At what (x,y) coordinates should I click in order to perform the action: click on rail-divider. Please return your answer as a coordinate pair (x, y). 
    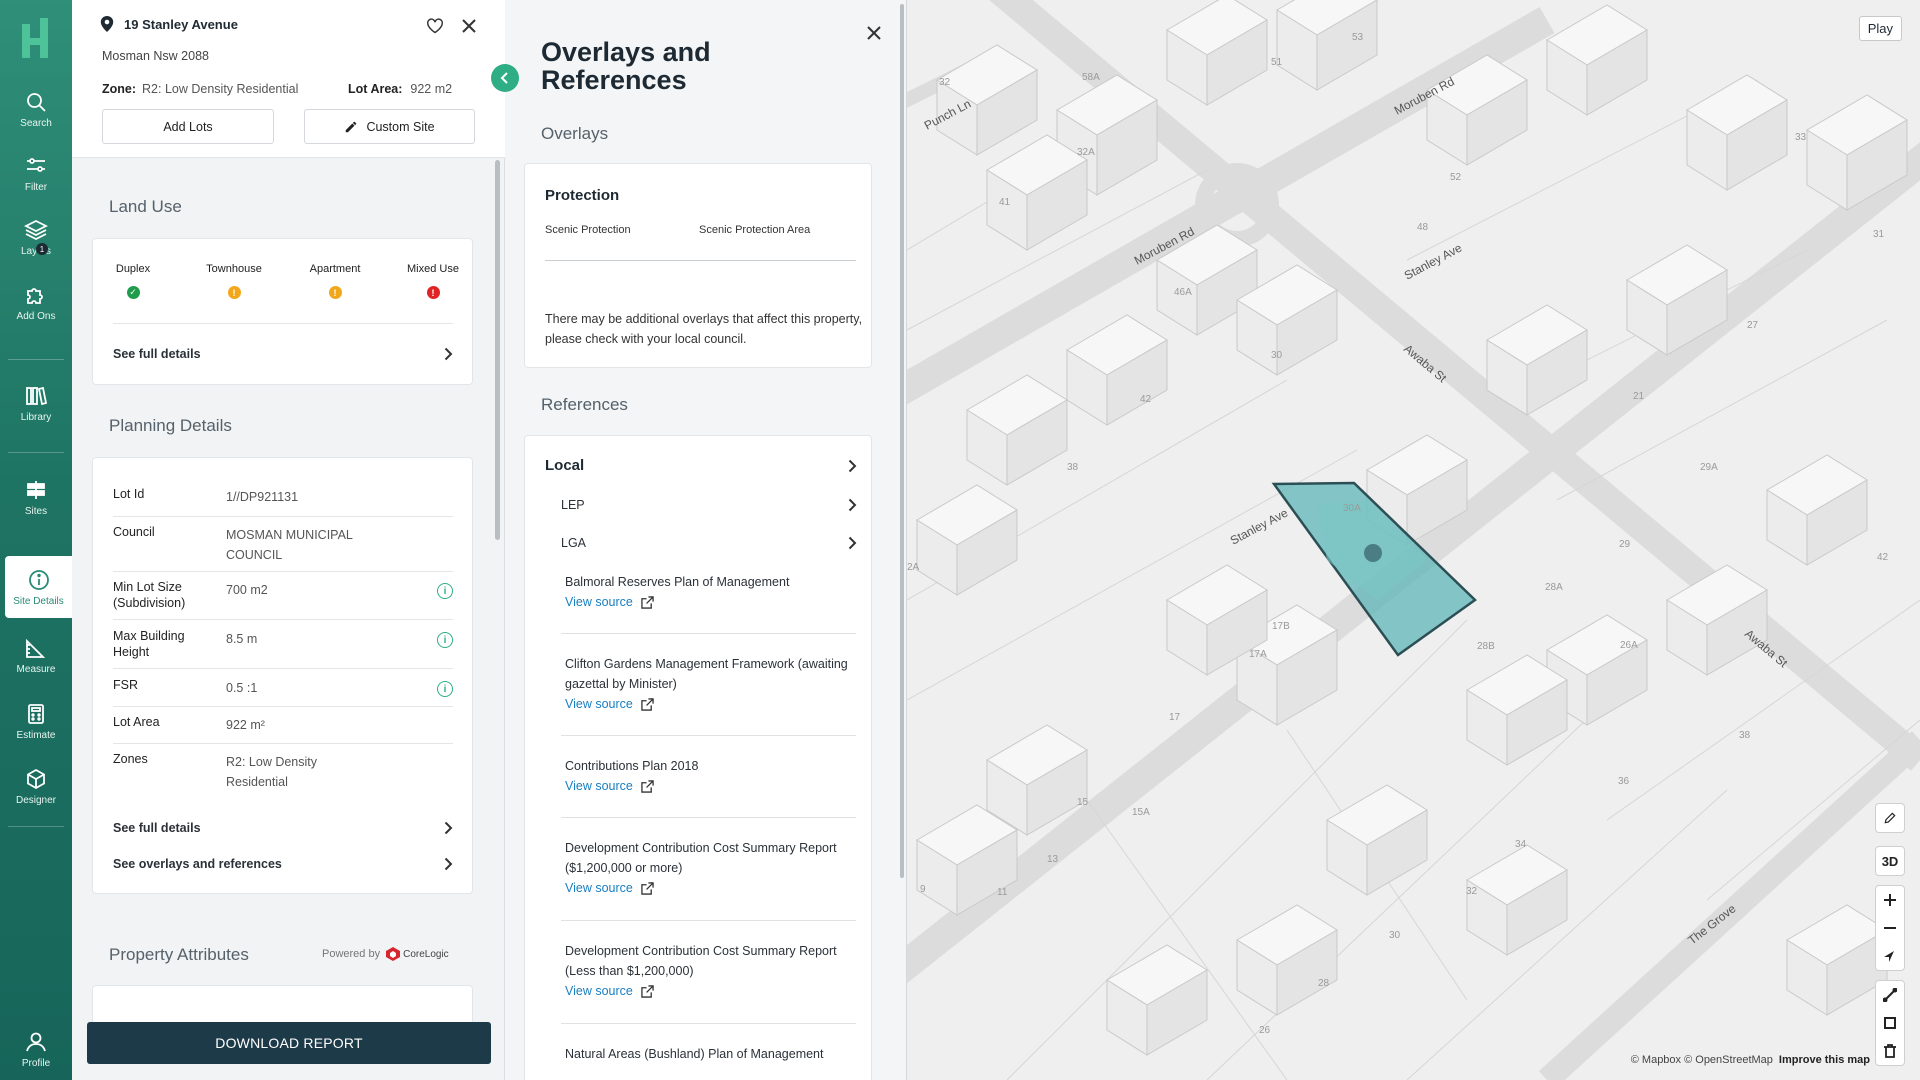
    Looking at the image, I should click on (36, 359).